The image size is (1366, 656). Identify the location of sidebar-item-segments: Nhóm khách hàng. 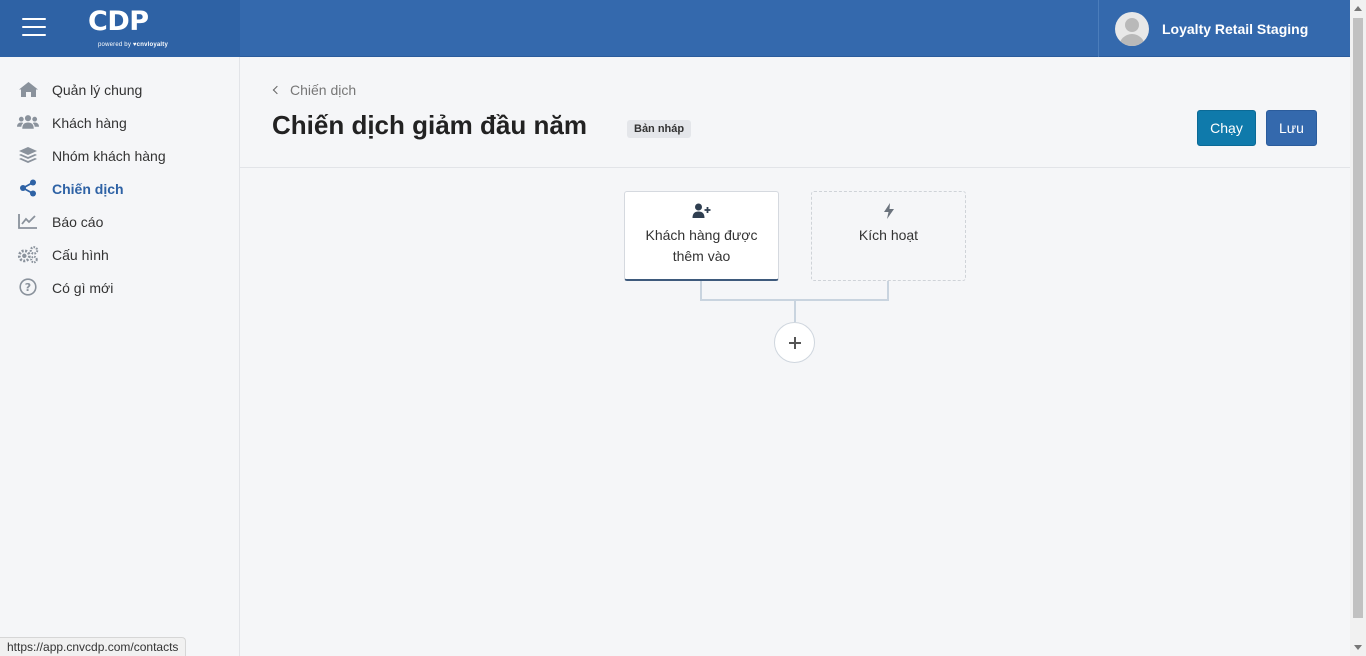
(119, 155).